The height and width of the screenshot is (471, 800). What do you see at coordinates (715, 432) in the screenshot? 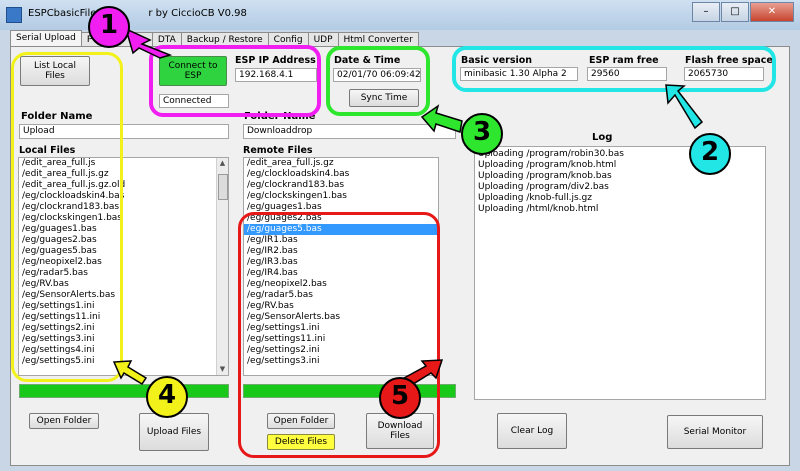
I see `serial-monitor-button: Serial Monitor` at bounding box center [715, 432].